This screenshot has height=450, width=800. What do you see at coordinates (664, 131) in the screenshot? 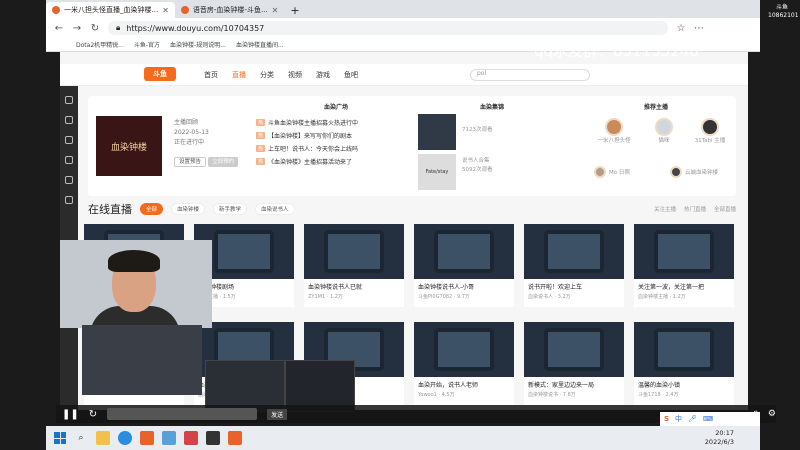
I see `host-card: 猫咪` at bounding box center [664, 131].